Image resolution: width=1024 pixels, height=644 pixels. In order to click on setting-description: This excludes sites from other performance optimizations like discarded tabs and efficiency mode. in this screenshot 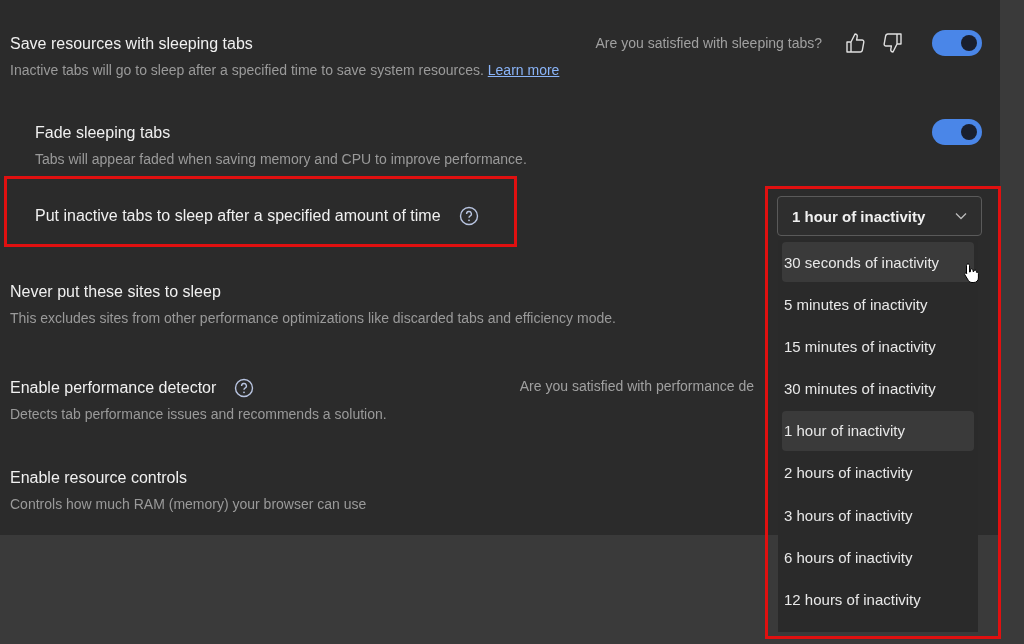, I will do `click(313, 318)`.